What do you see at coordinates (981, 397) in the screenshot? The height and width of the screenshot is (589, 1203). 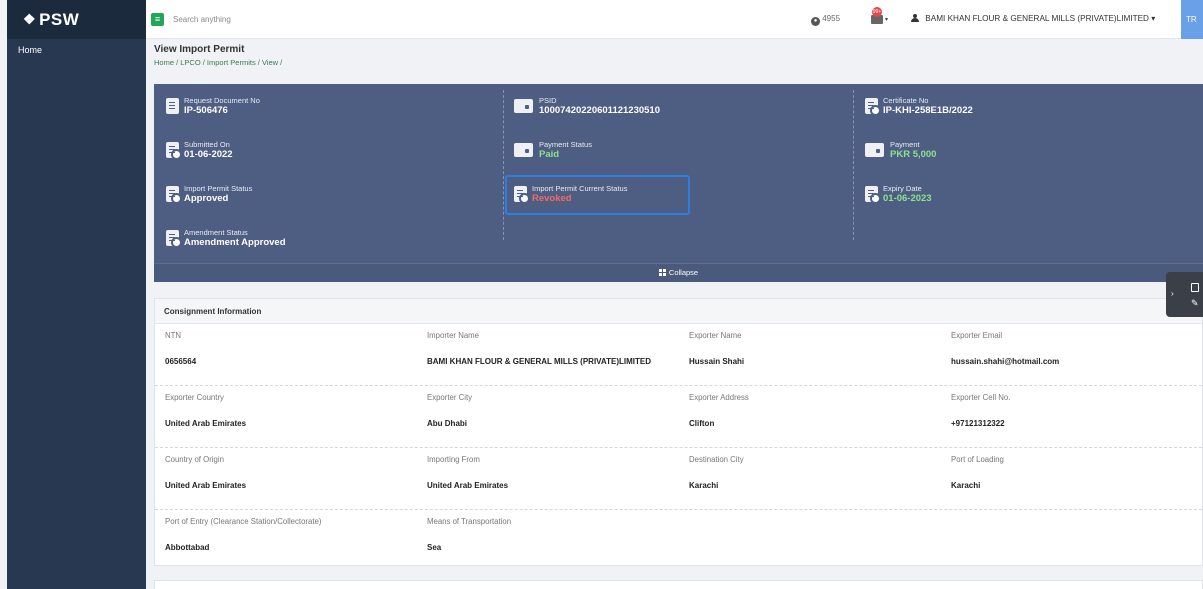 I see `field-label: Exporter Cell No.` at bounding box center [981, 397].